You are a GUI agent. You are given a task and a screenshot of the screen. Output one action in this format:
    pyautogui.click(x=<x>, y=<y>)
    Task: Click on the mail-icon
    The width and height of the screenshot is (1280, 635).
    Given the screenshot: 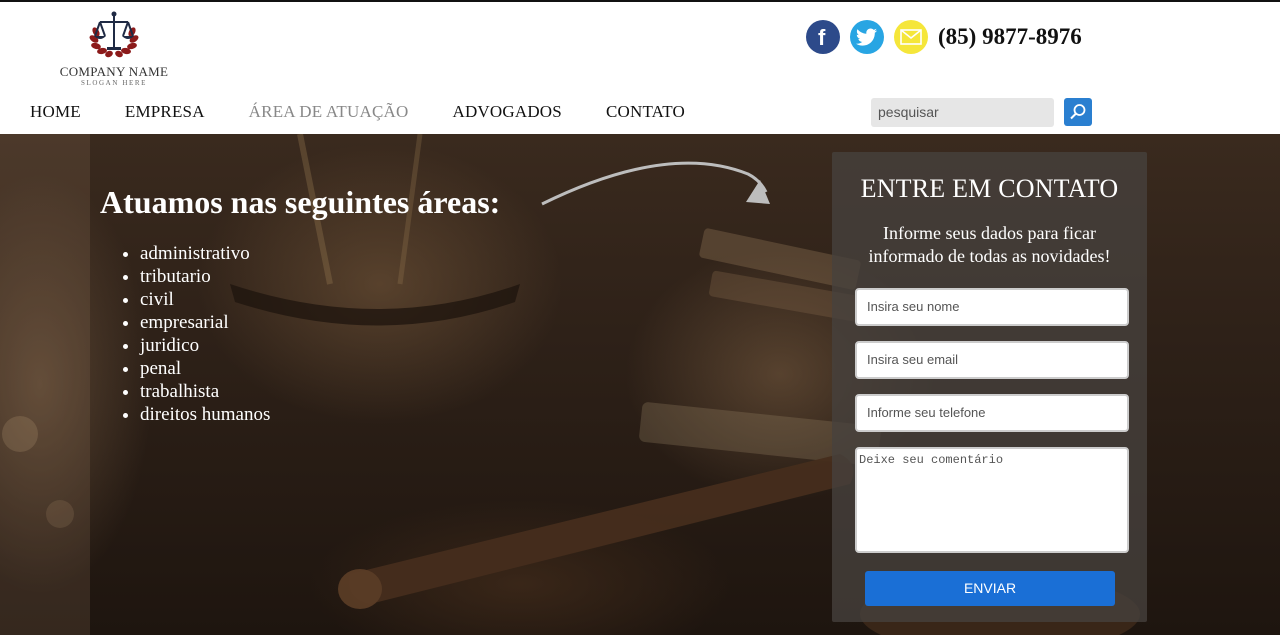 What is the action you would take?
    pyautogui.click(x=911, y=37)
    